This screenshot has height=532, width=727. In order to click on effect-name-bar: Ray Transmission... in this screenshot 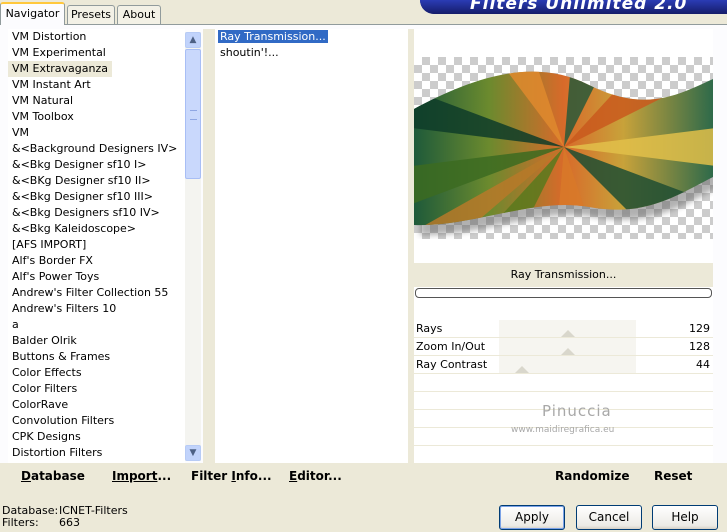, I will do `click(563, 275)`.